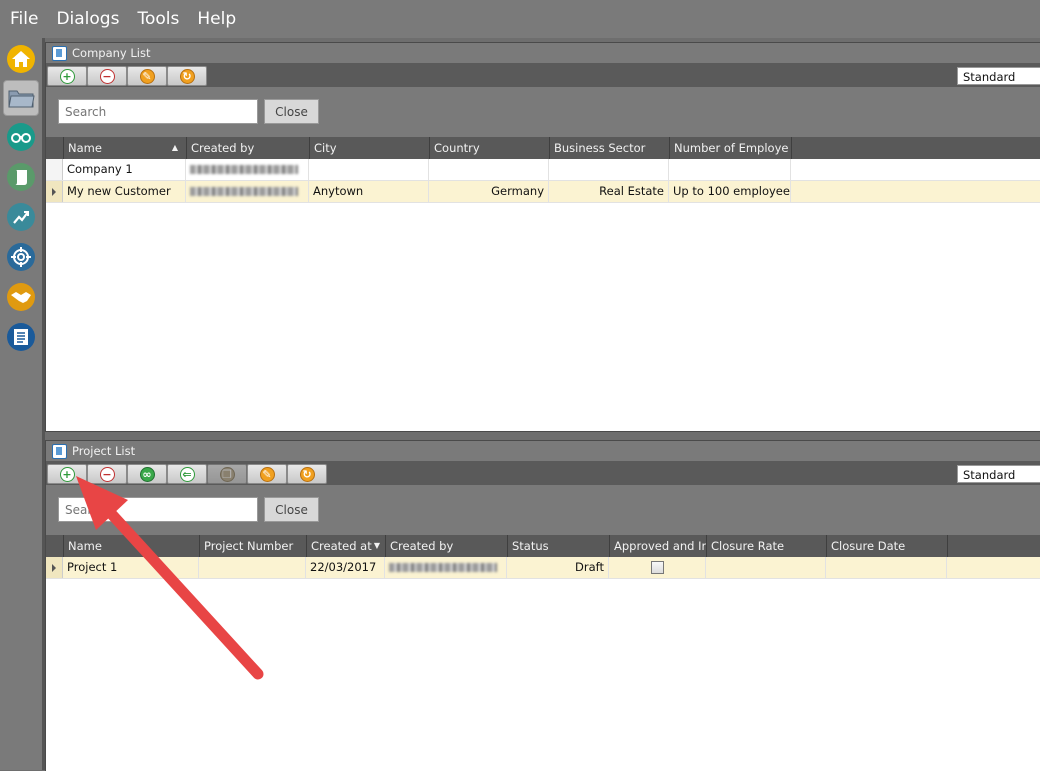 Image resolution: width=1040 pixels, height=771 pixels. Describe the element at coordinates (59, 451) in the screenshot. I see `project-list-icon` at that location.